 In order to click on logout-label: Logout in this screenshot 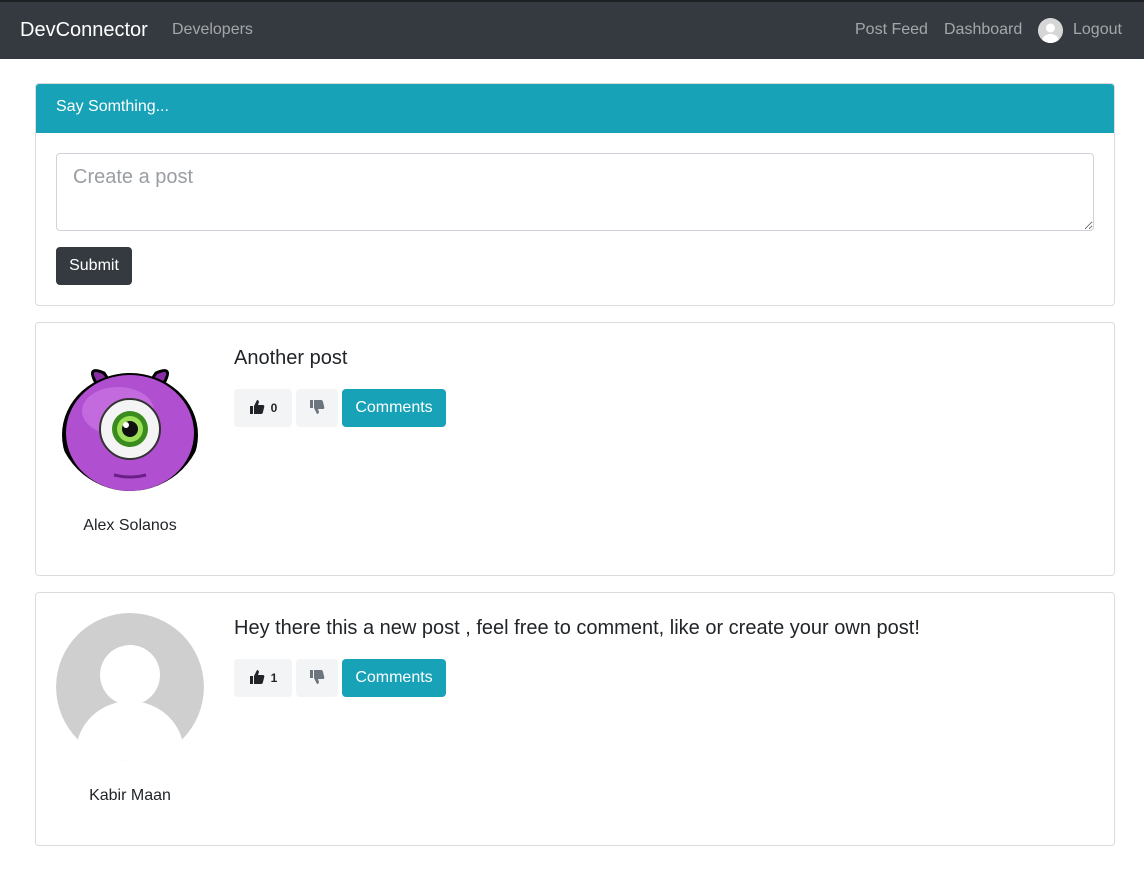, I will do `click(1097, 29)`.